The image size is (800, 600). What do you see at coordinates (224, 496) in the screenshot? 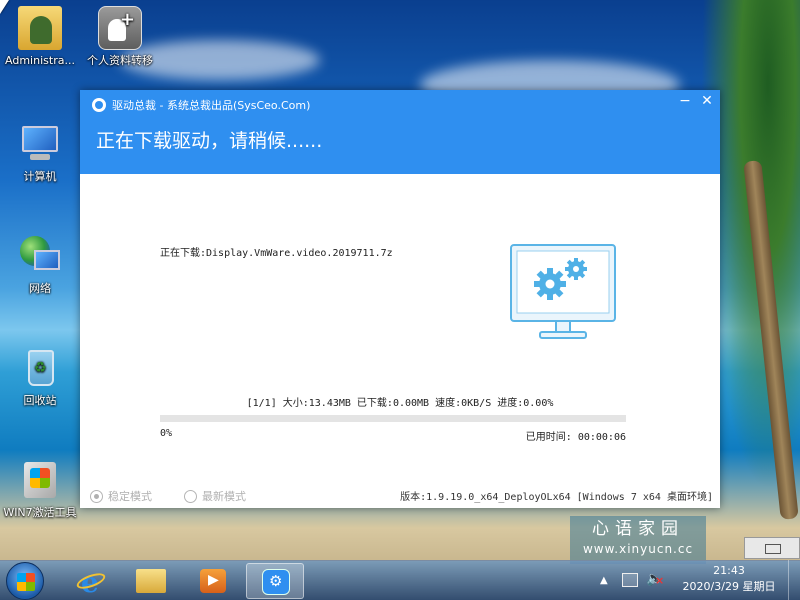
I see `radio-label: 最新模式` at bounding box center [224, 496].